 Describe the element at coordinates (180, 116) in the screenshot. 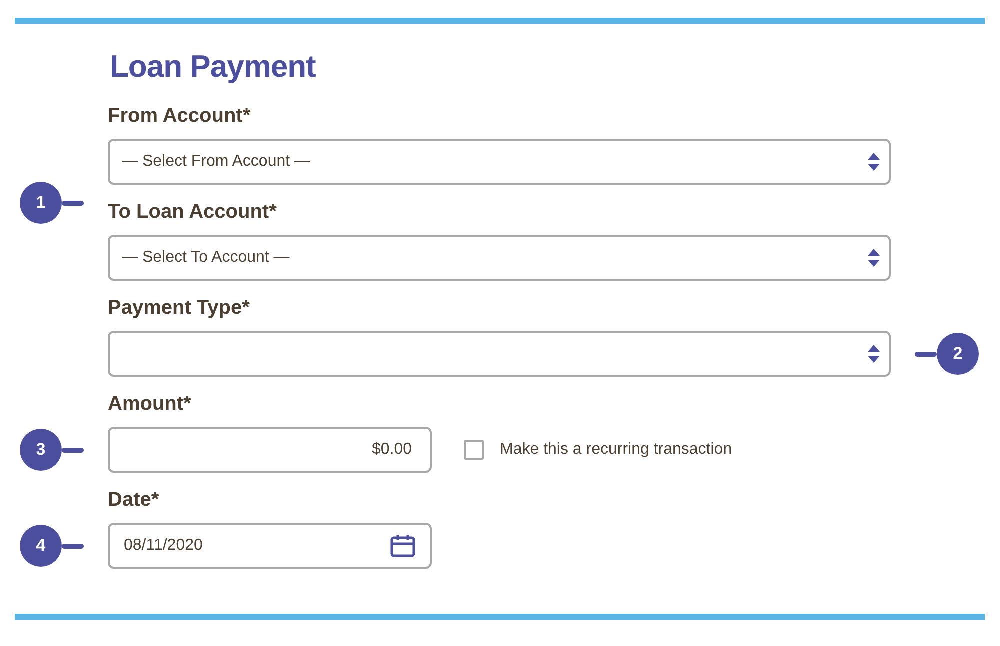

I see `field-label: From Account*` at that location.